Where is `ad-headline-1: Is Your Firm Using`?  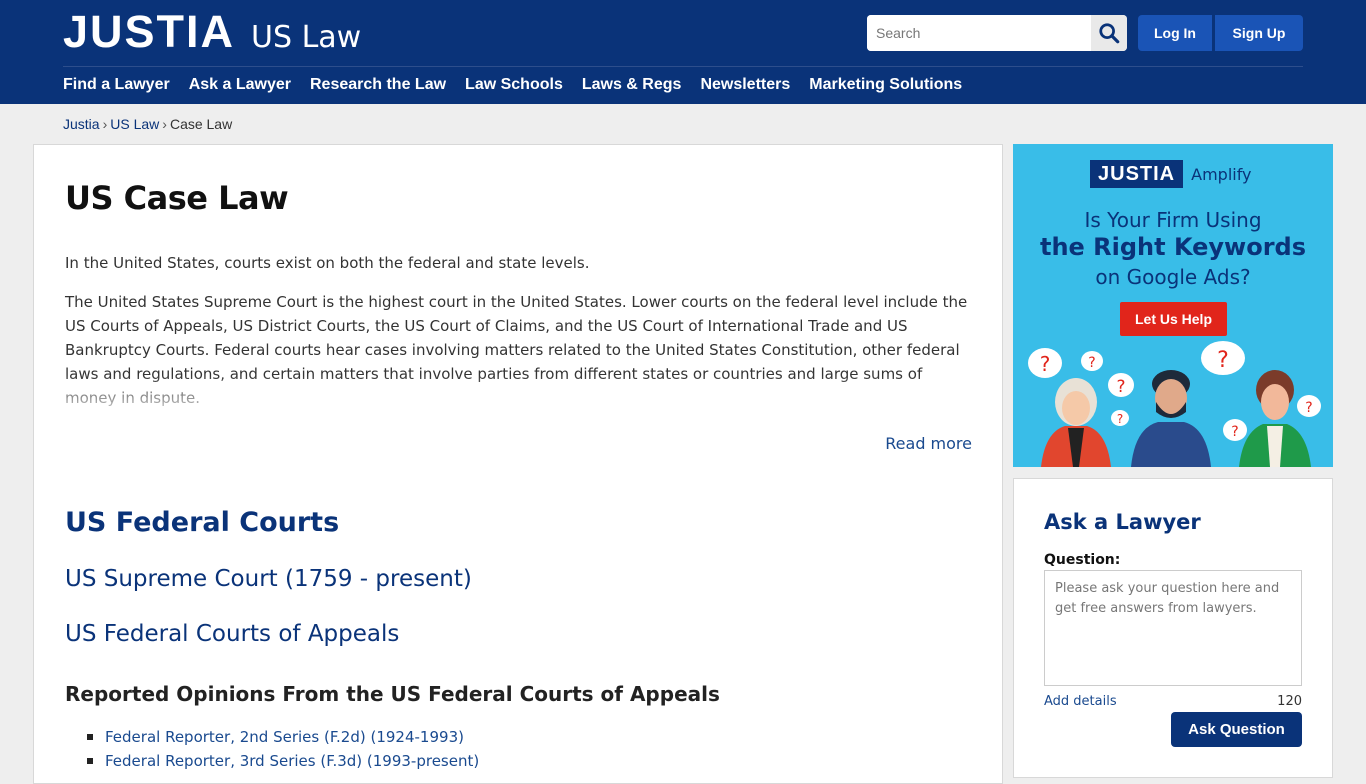
ad-headline-1: Is Your Firm Using is located at coordinates (1173, 220).